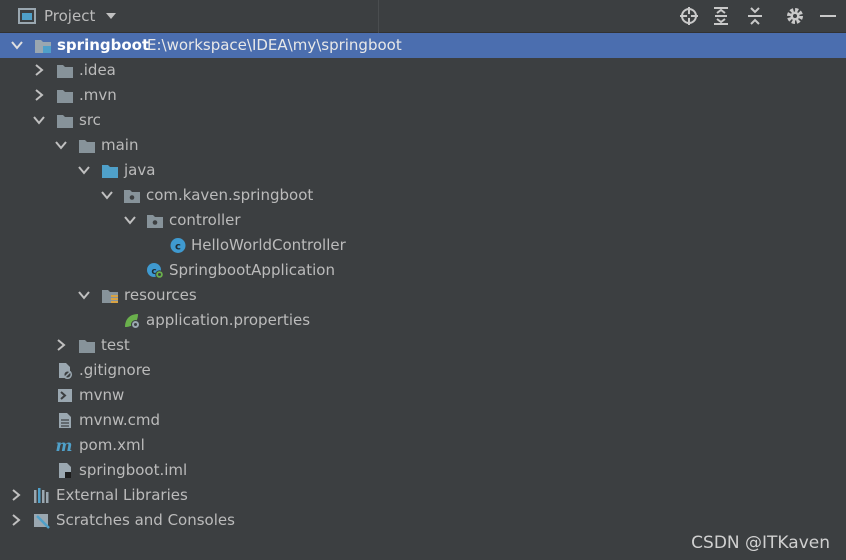 This screenshot has height=560, width=846. I want to click on class-label: HelloWorldController, so click(268, 245).